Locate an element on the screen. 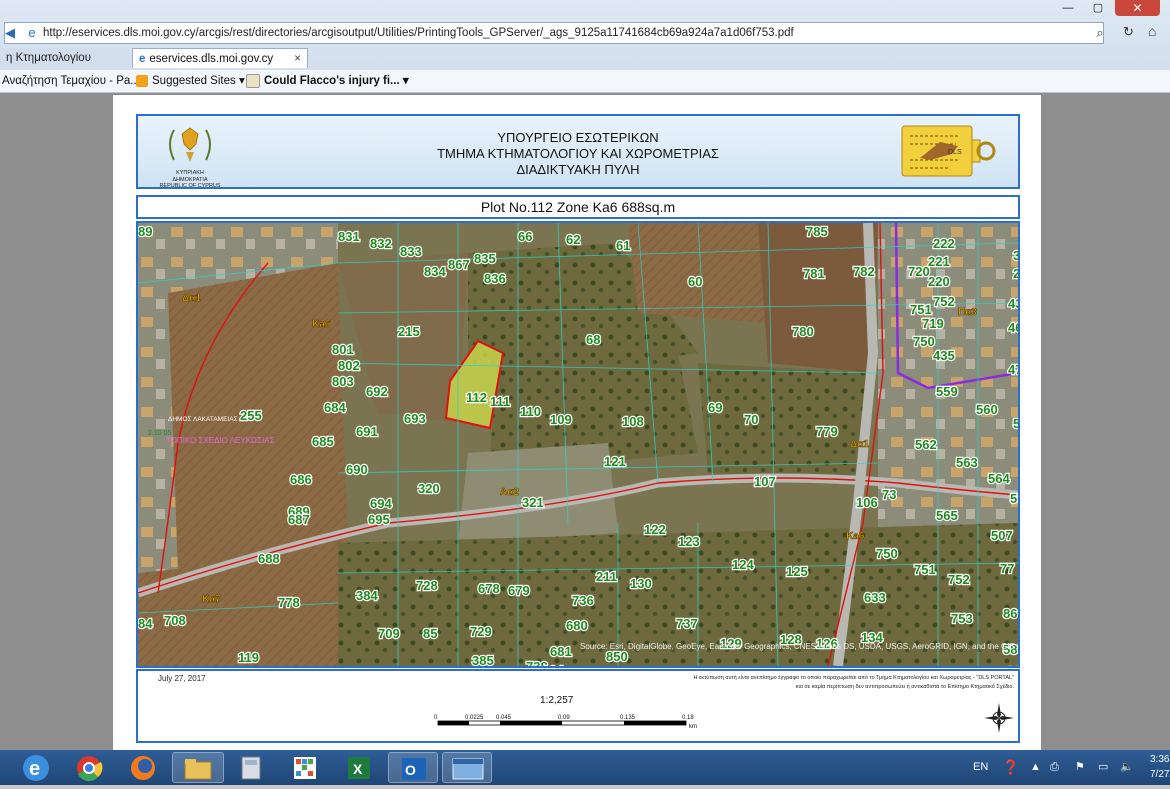 The width and height of the screenshot is (1170, 789). taskbar-chrome is located at coordinates (89, 767).